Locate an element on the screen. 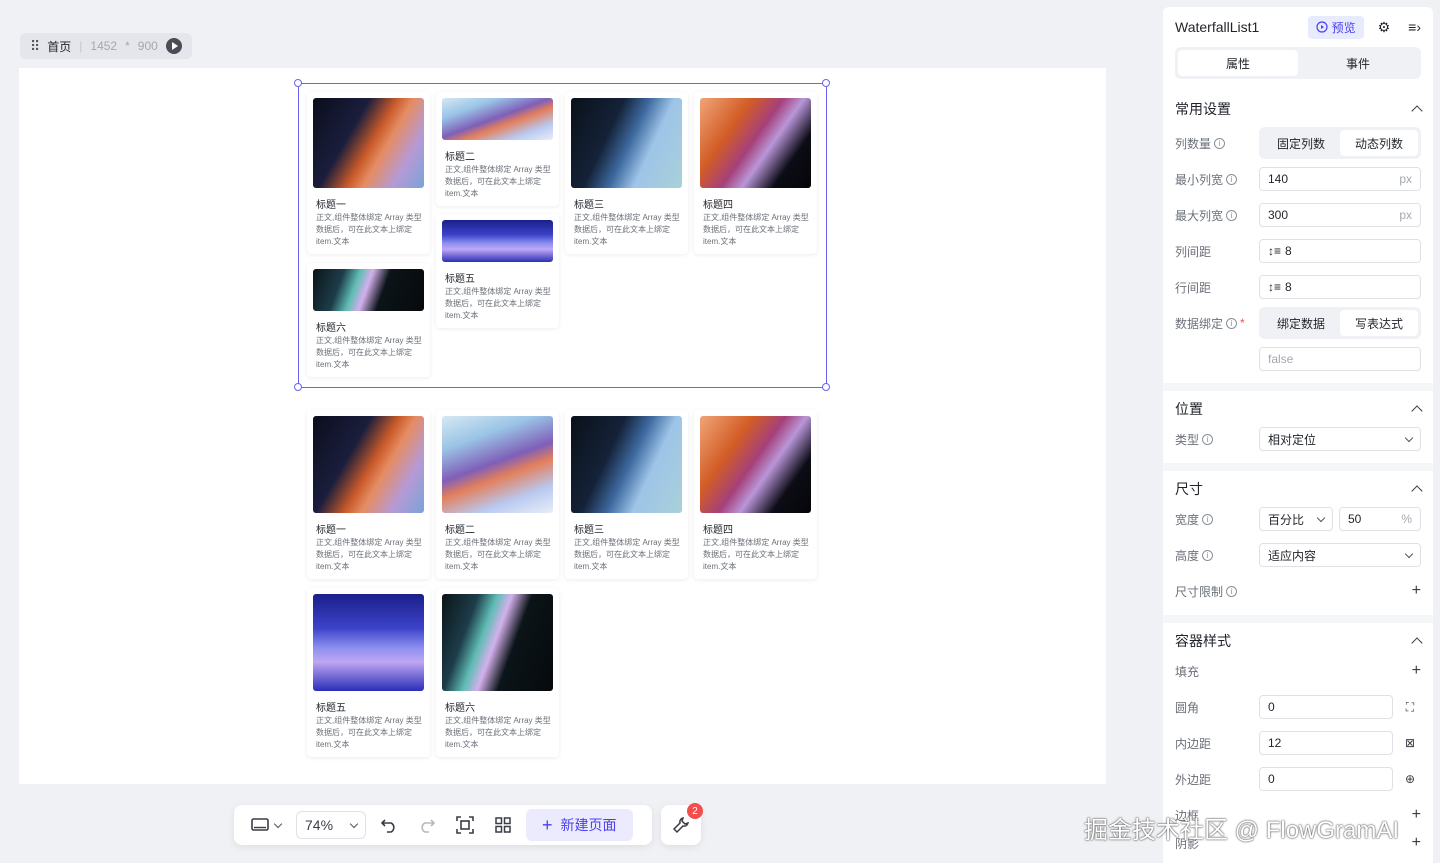 This screenshot has height=863, width=1440. width-input: 50% is located at coordinates (1380, 519).